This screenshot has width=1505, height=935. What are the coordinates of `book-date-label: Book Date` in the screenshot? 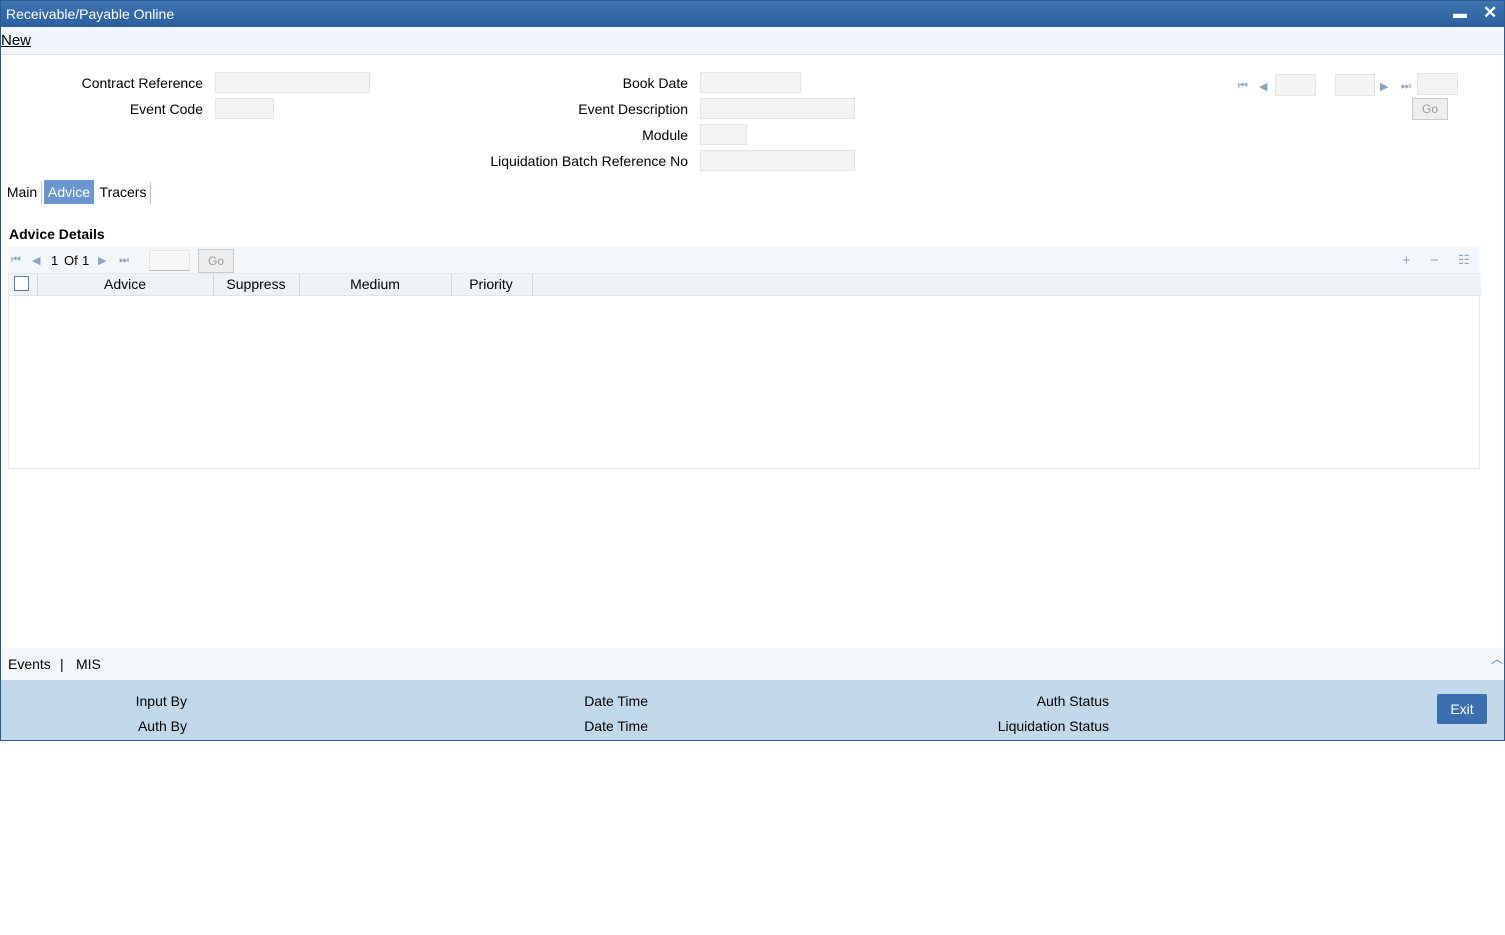 It's located at (655, 83).